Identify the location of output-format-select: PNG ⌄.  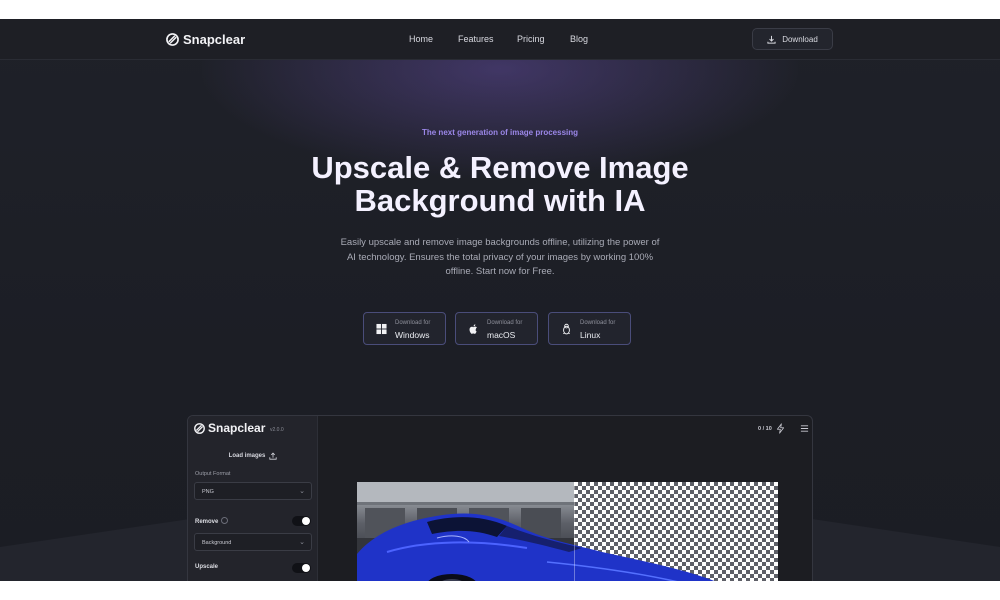
(253, 491).